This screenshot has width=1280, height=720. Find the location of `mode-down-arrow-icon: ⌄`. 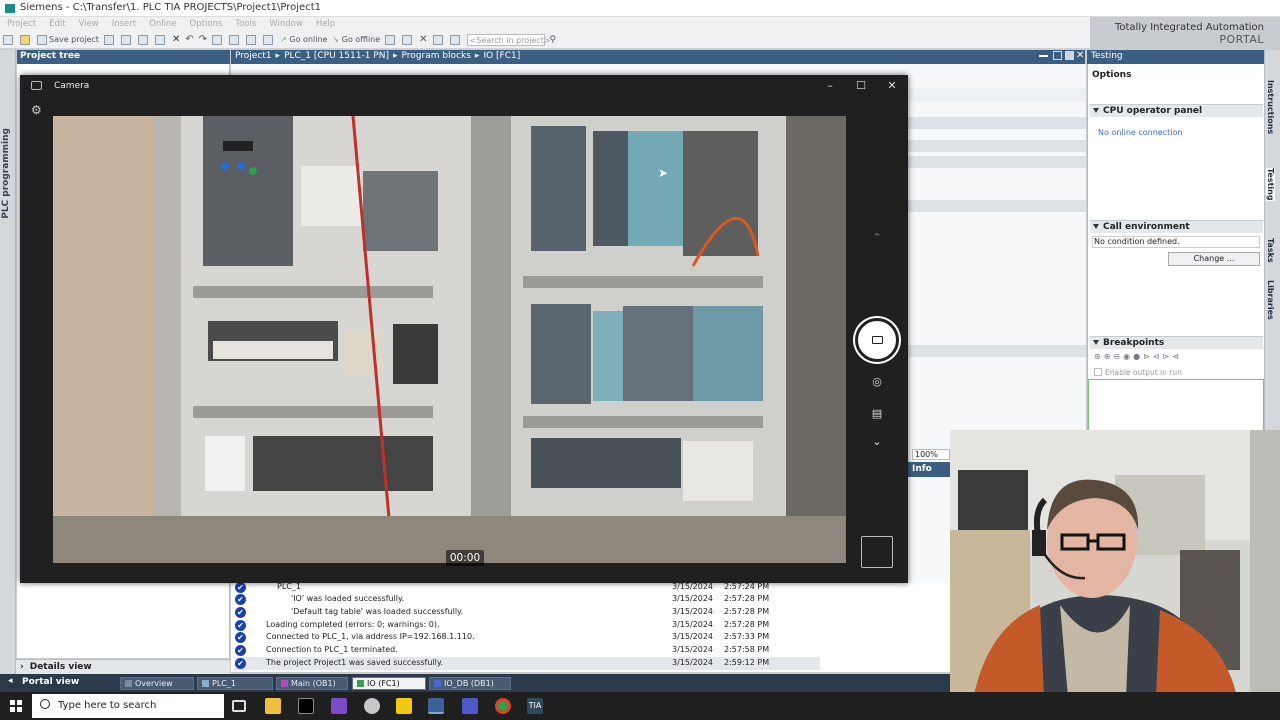

mode-down-arrow-icon: ⌄ is located at coordinates (877, 441).